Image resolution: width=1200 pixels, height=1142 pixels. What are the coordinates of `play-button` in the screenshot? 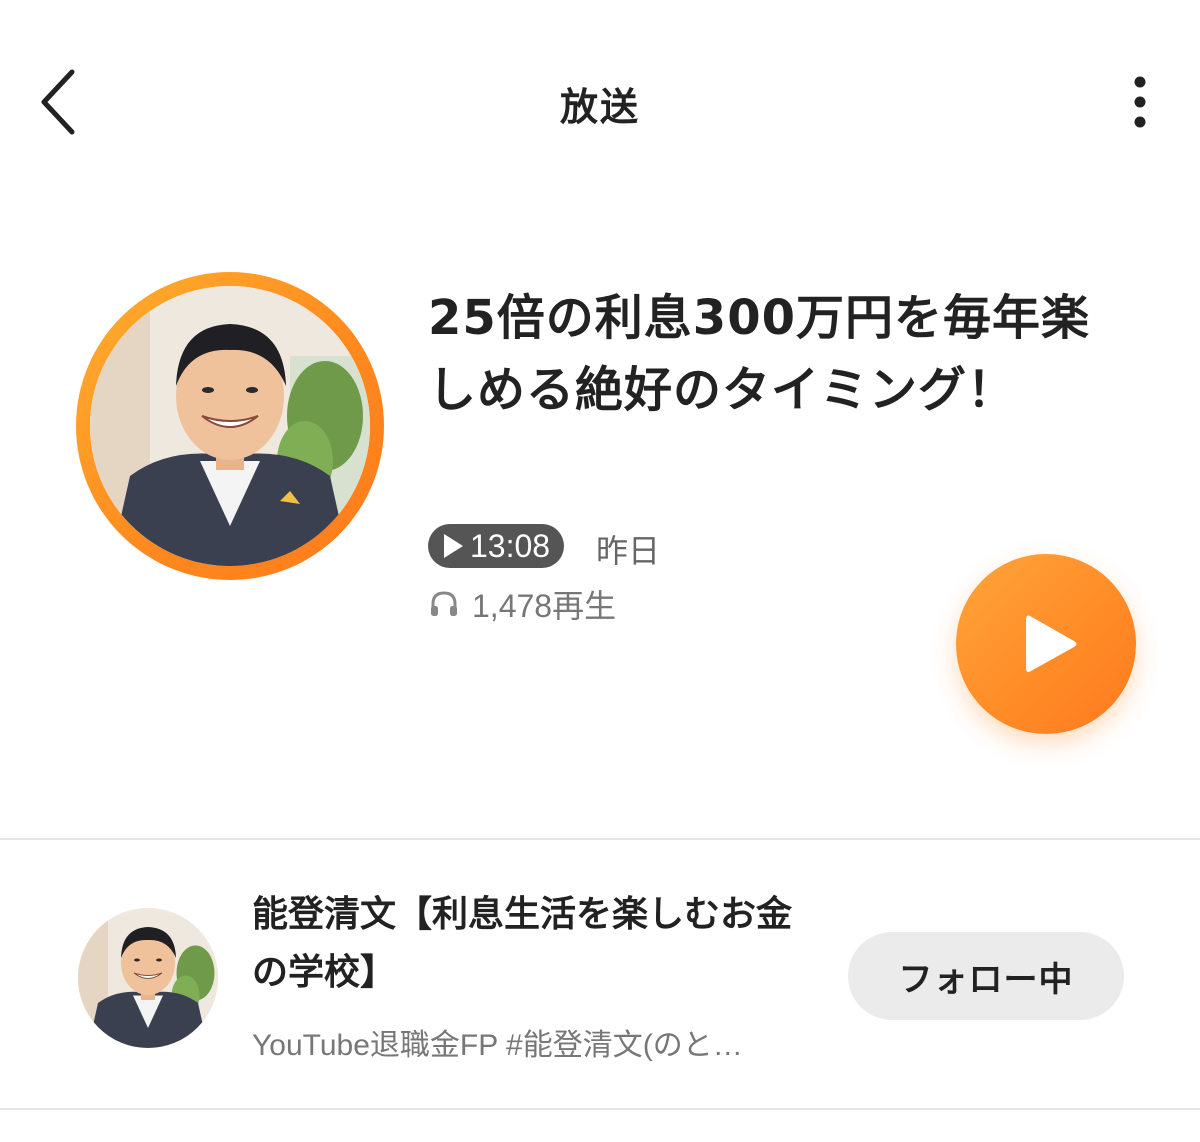 It's located at (1046, 644).